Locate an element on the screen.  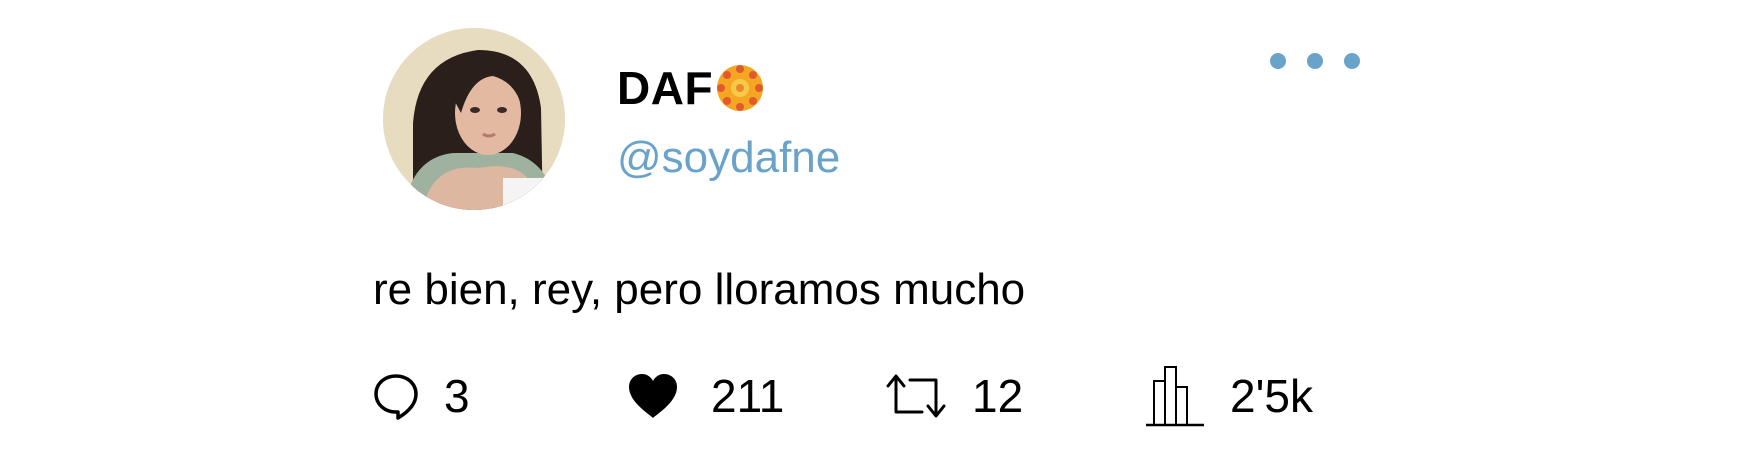
more-options-button is located at coordinates (1315, 61).